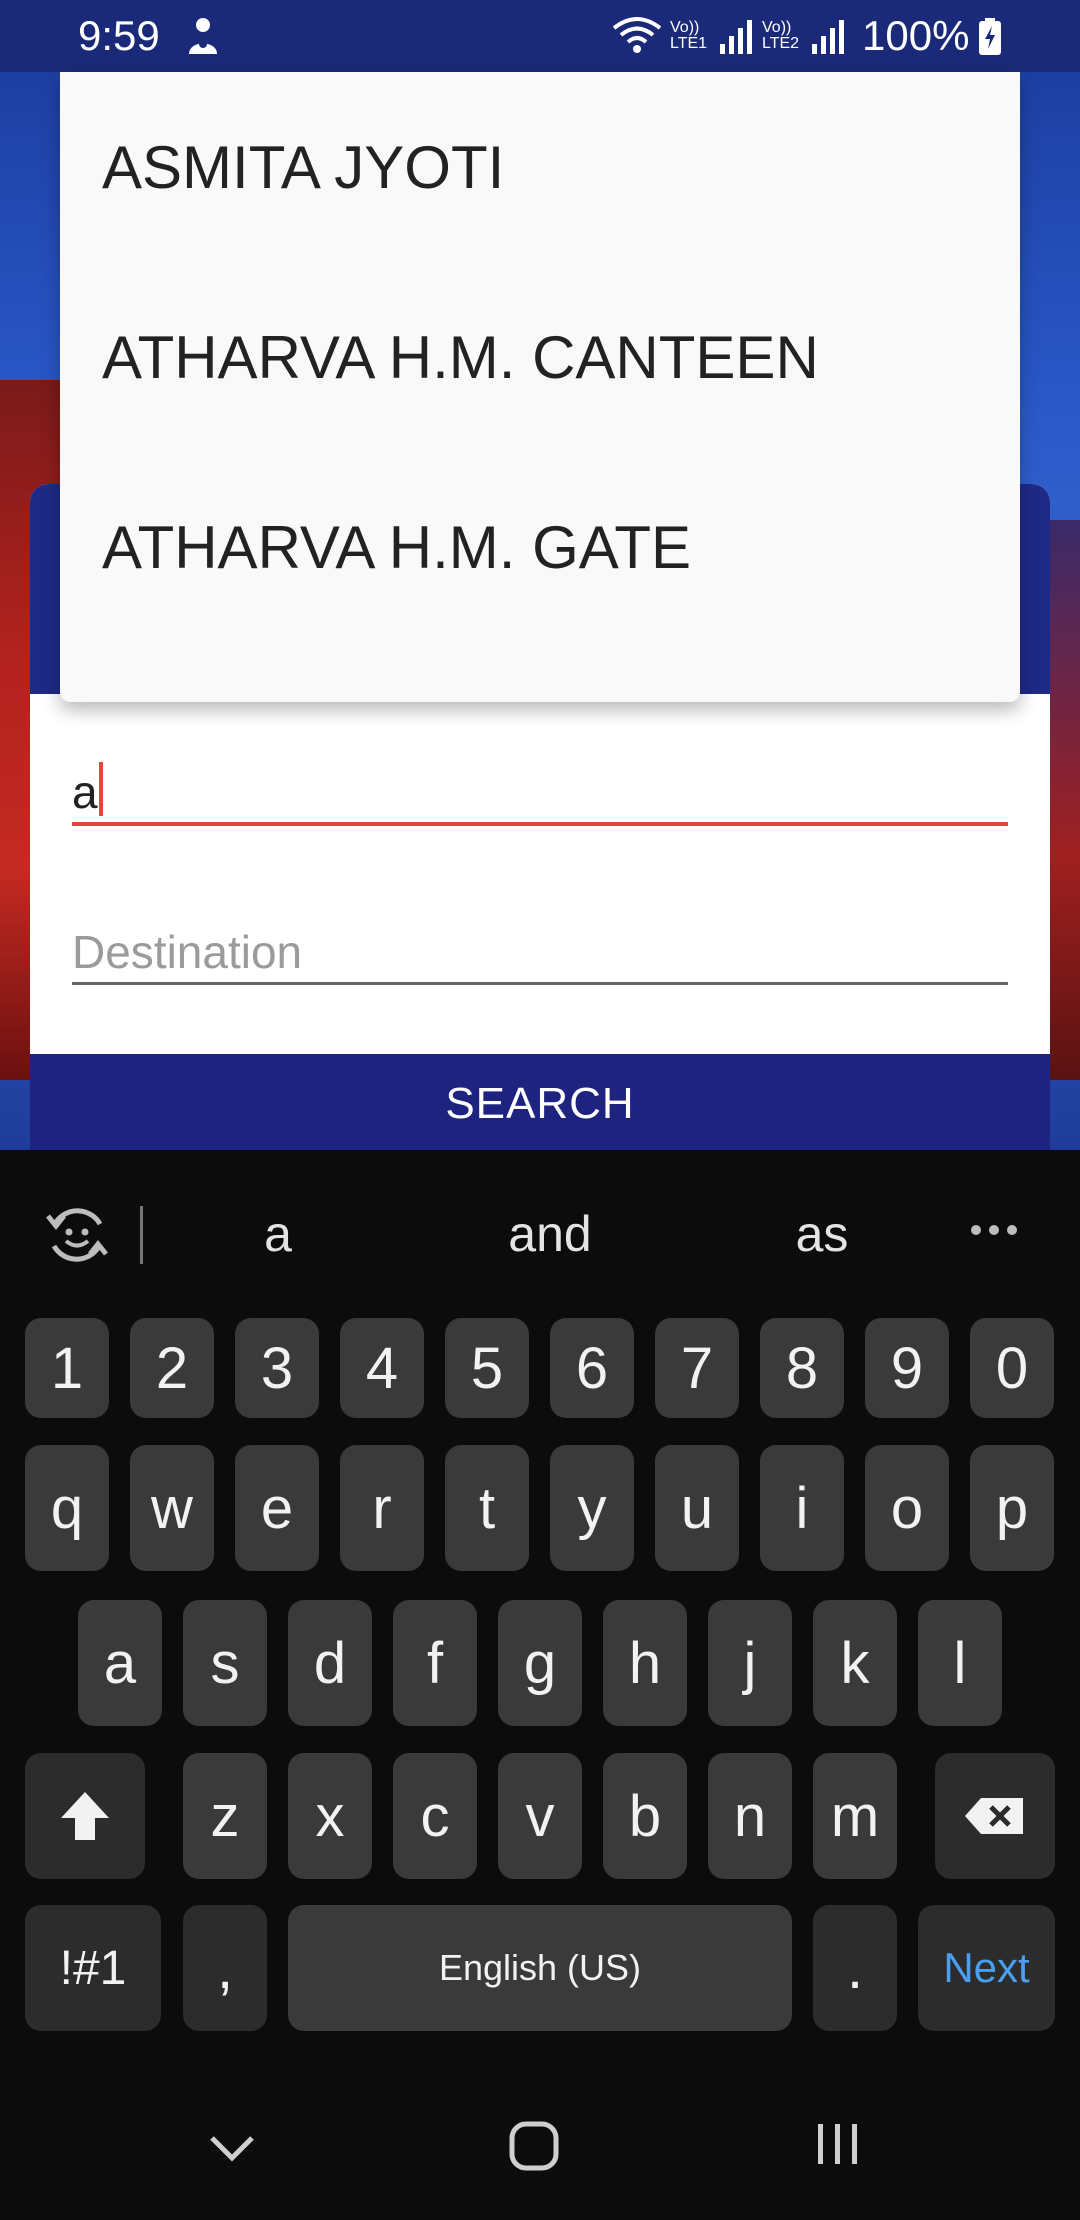  What do you see at coordinates (697, 1508) in the screenshot?
I see `key-u: u` at bounding box center [697, 1508].